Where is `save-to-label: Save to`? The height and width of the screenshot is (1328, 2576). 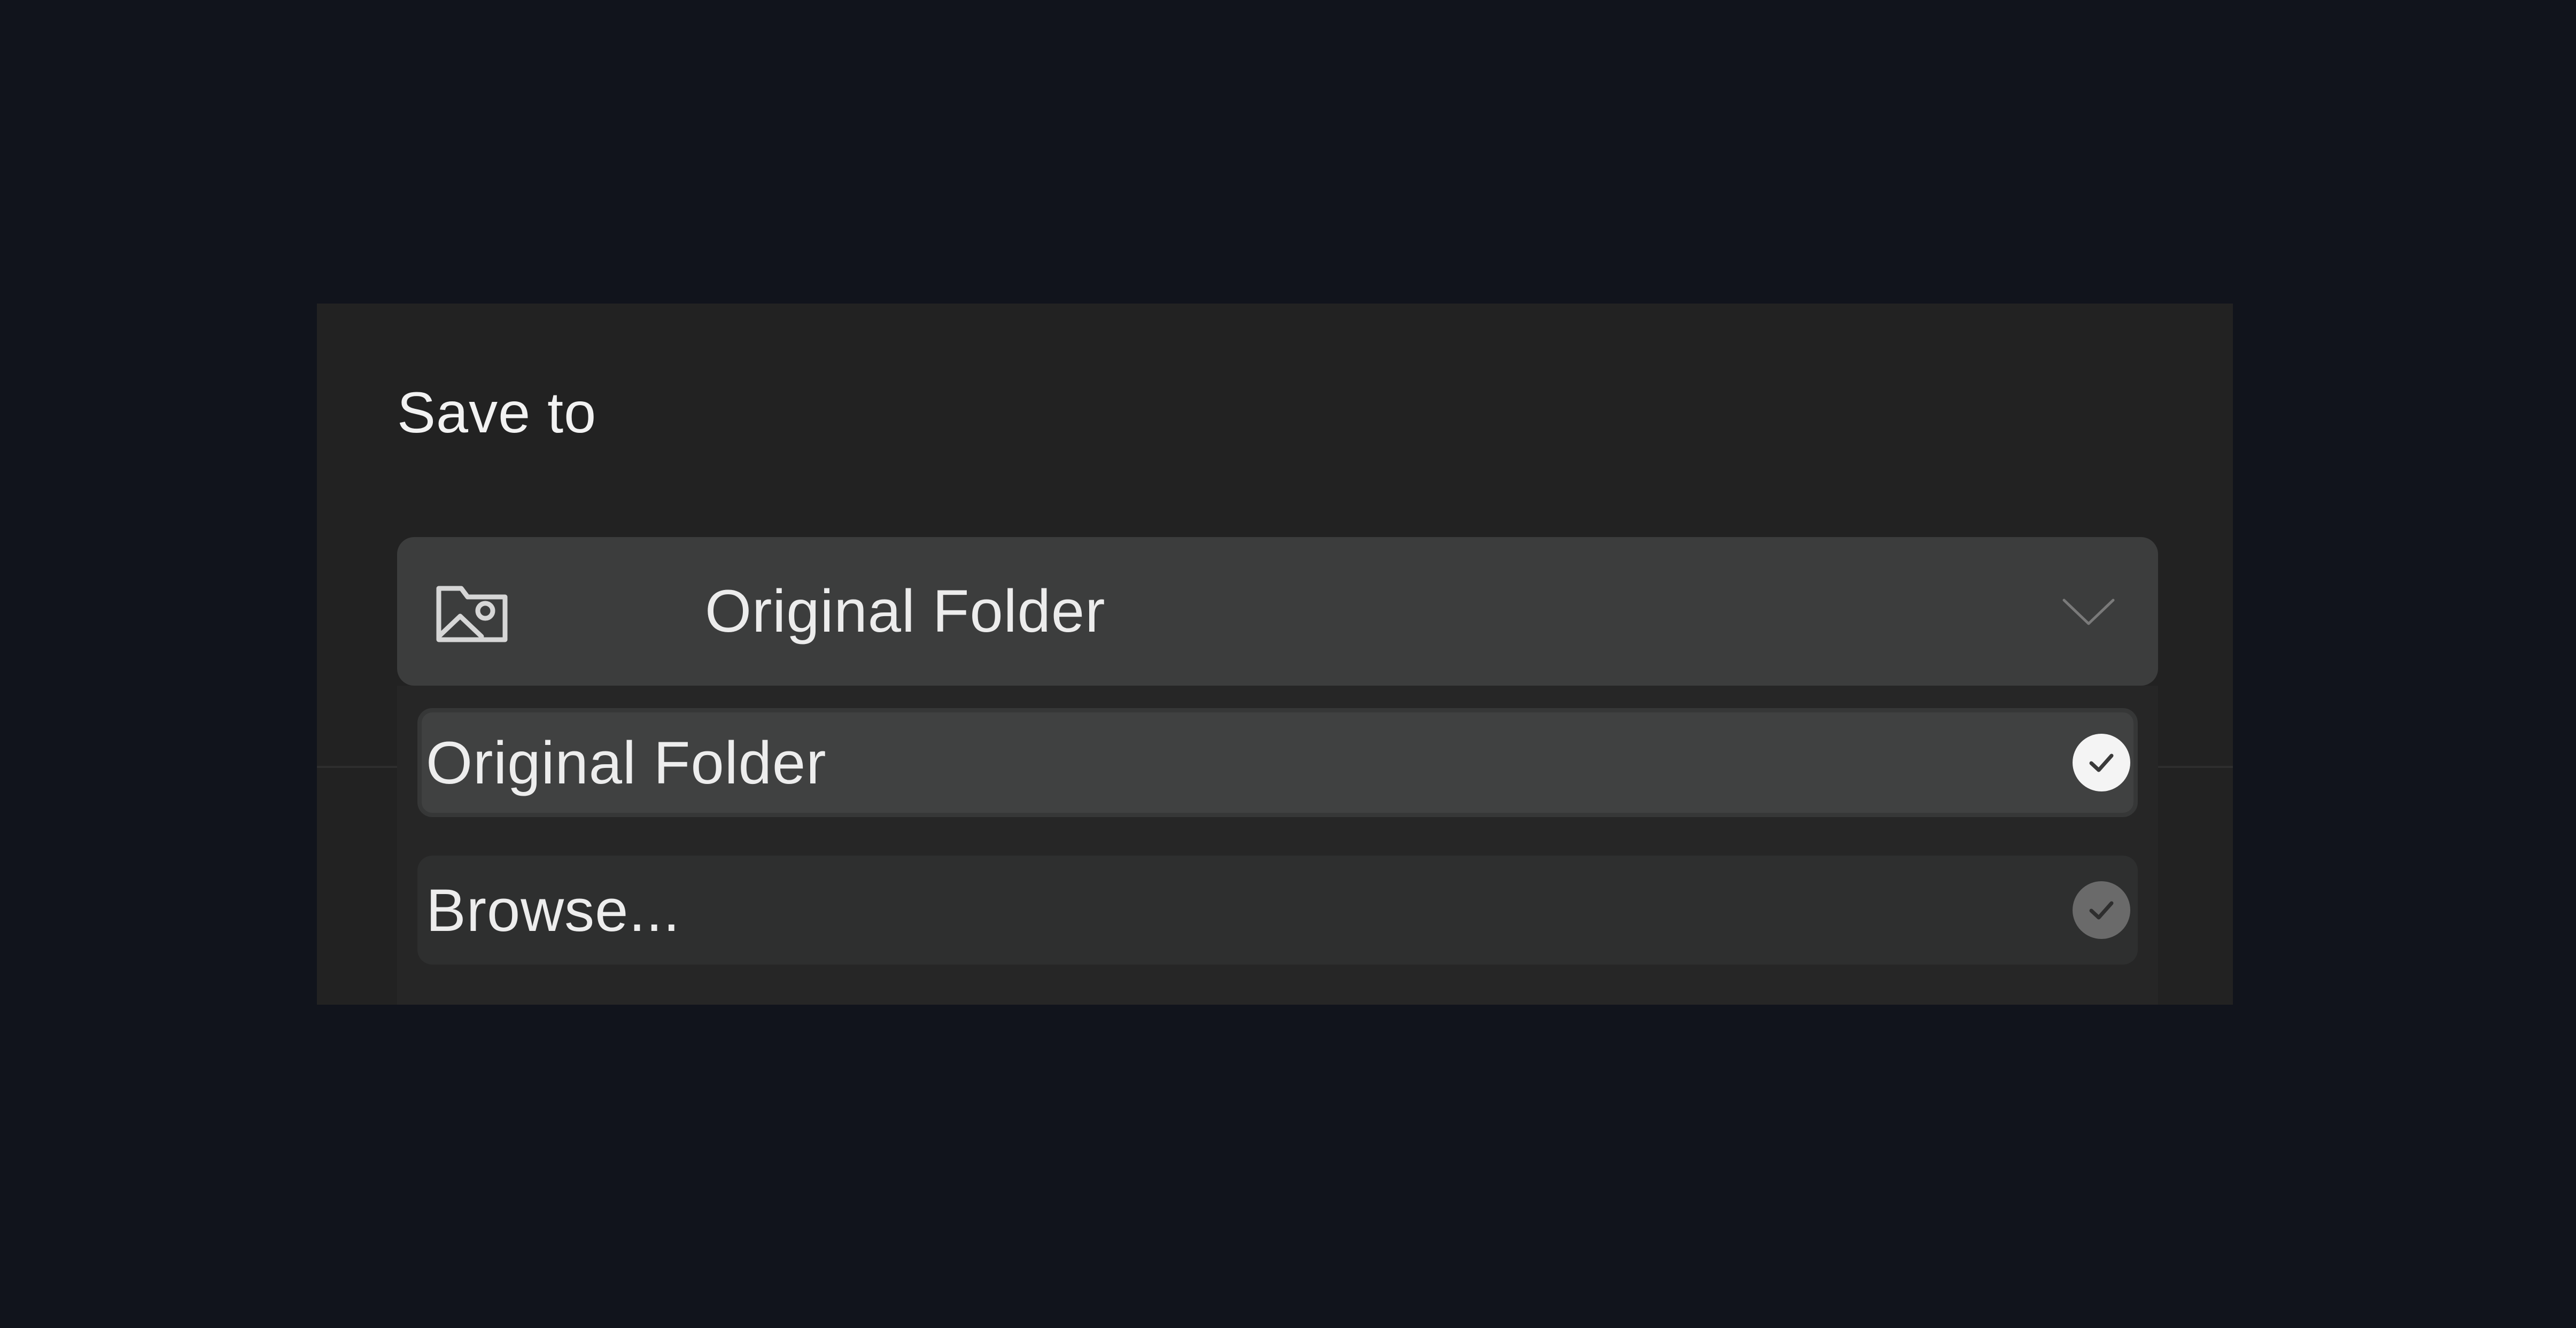 save-to-label: Save to is located at coordinates (497, 412).